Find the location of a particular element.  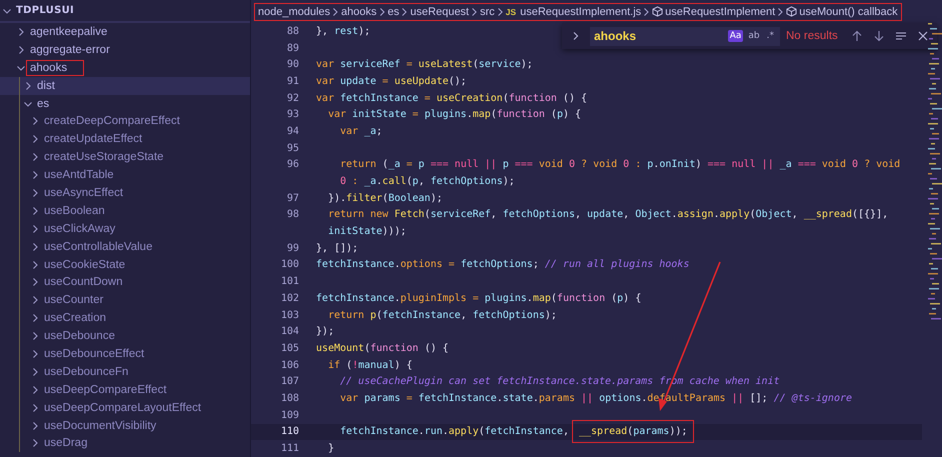

line-number: 103 is located at coordinates (289, 315).